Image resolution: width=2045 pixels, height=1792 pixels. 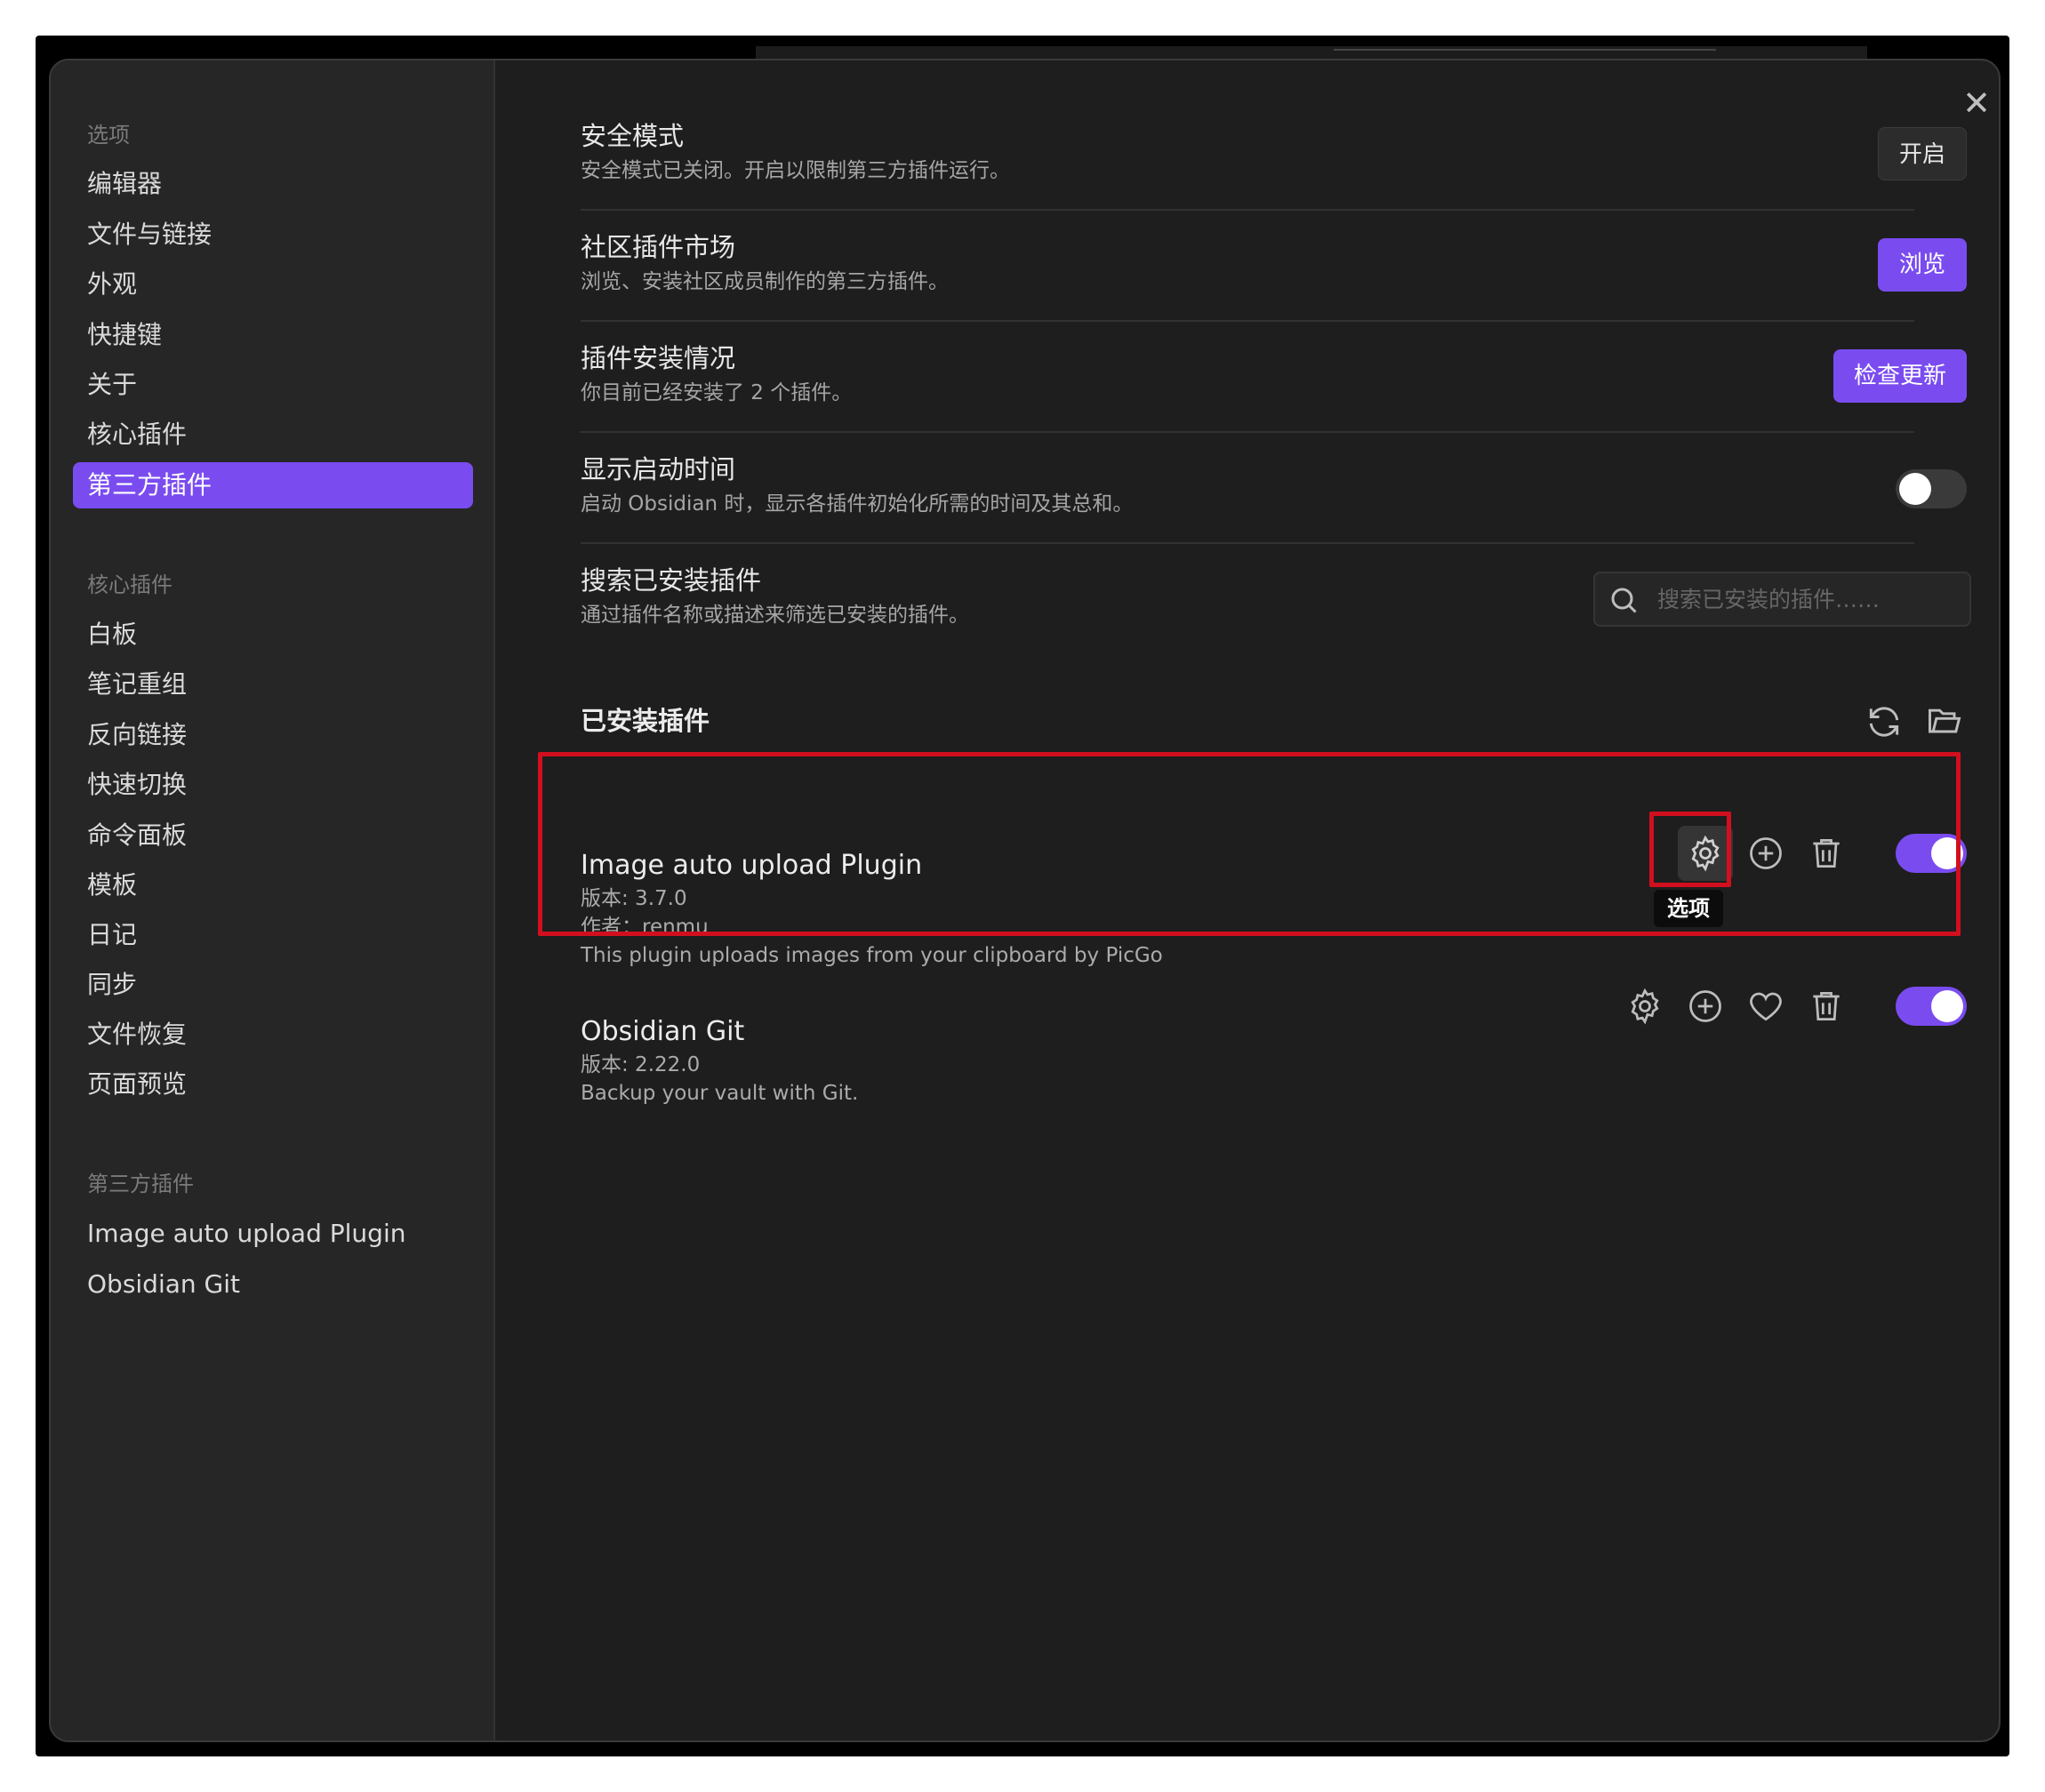 What do you see at coordinates (658, 358) in the screenshot?
I see `setting-title: 插件安装情况` at bounding box center [658, 358].